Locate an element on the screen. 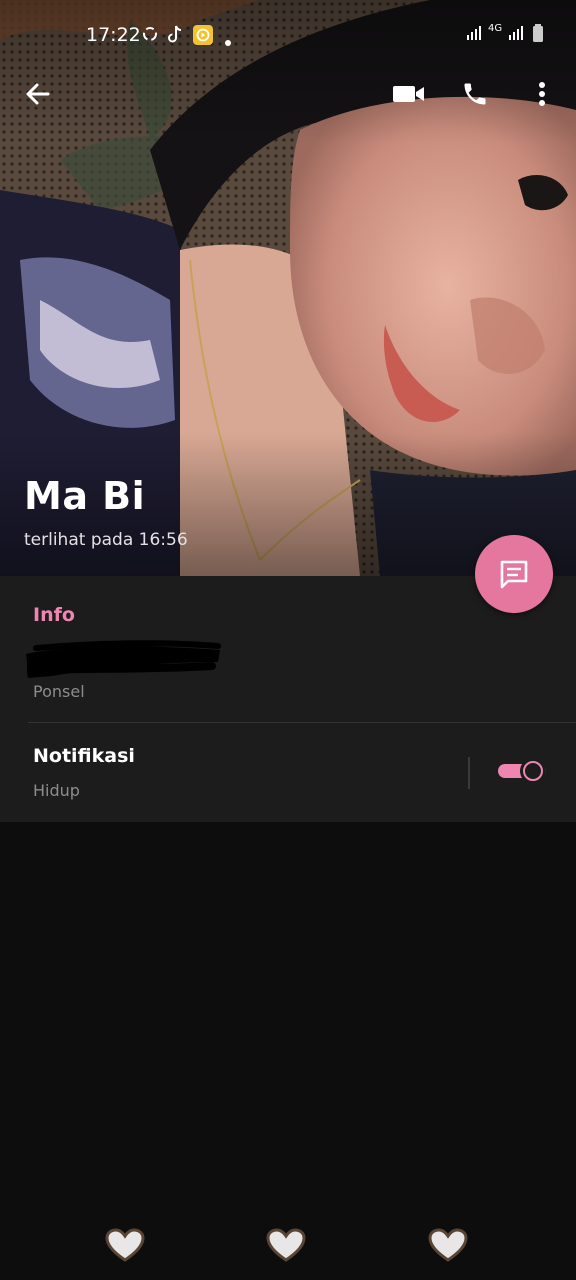 This screenshot has height=1280, width=576. back-button is located at coordinates (38, 94).